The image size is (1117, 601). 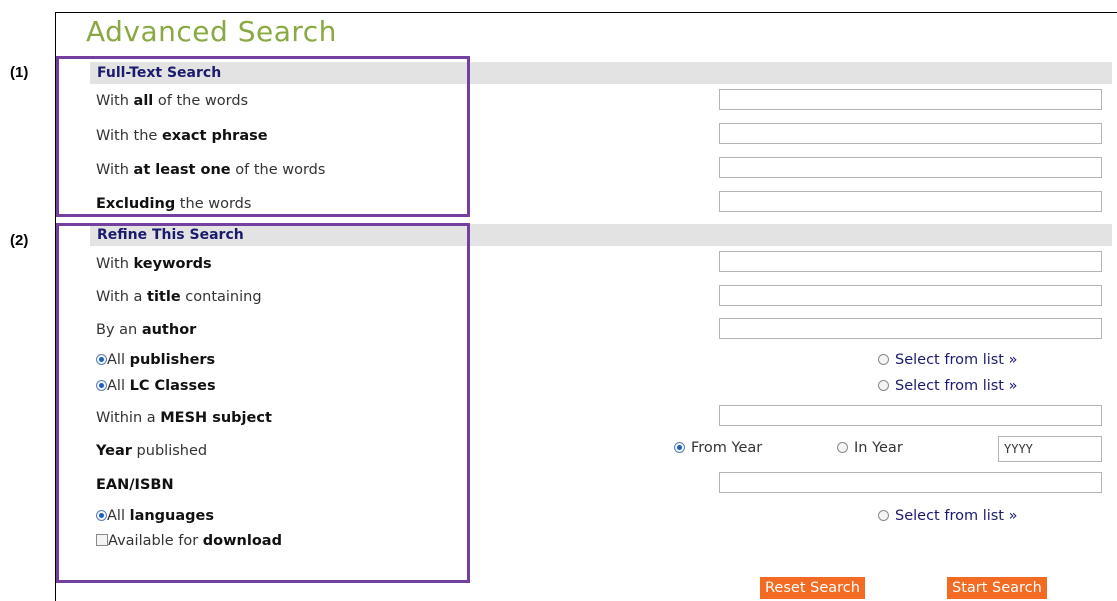 What do you see at coordinates (910, 482) in the screenshot?
I see `isbn-input` at bounding box center [910, 482].